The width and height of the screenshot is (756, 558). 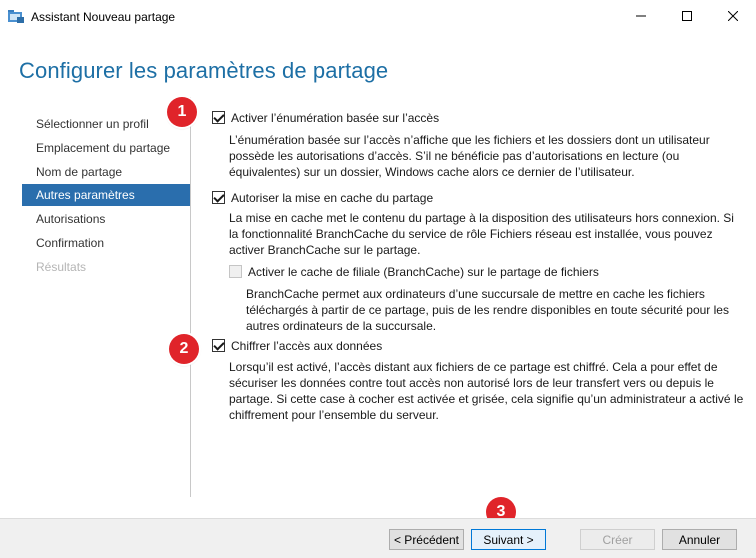 I want to click on nav-item-select-profile: Sélectionner un profil, so click(x=106, y=124).